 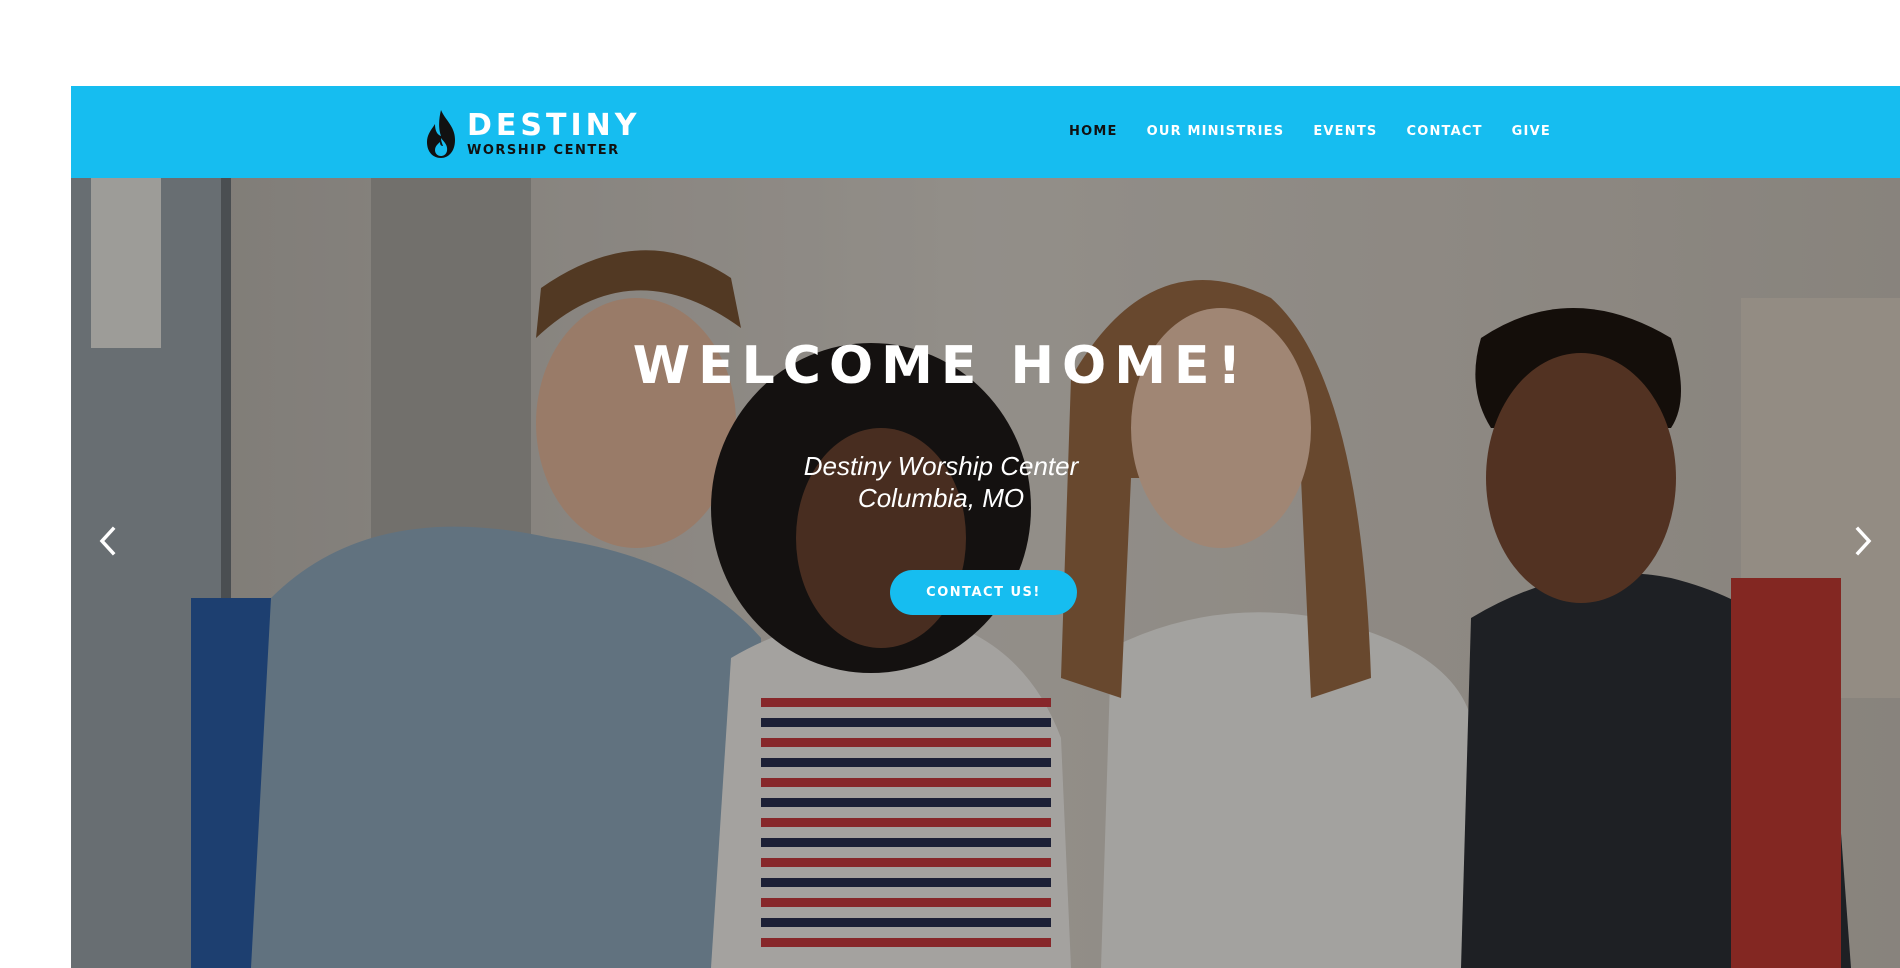 I want to click on hero-subtitle: Destiny Worship Center Columbia, MO, so click(x=941, y=482).